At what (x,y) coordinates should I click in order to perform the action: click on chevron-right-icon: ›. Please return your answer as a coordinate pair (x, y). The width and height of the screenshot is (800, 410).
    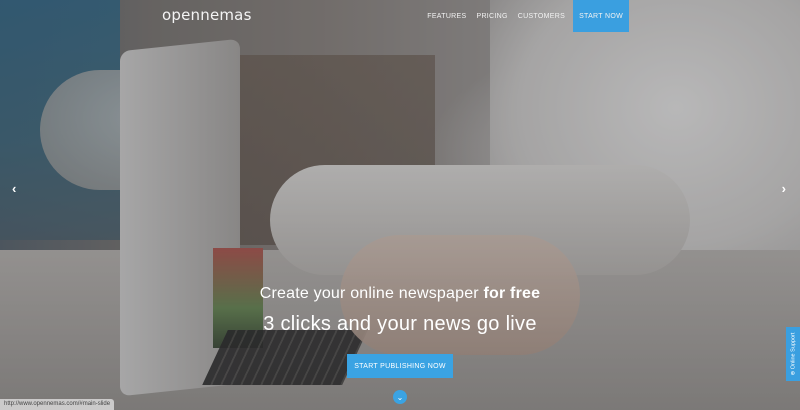
    Looking at the image, I should click on (784, 188).